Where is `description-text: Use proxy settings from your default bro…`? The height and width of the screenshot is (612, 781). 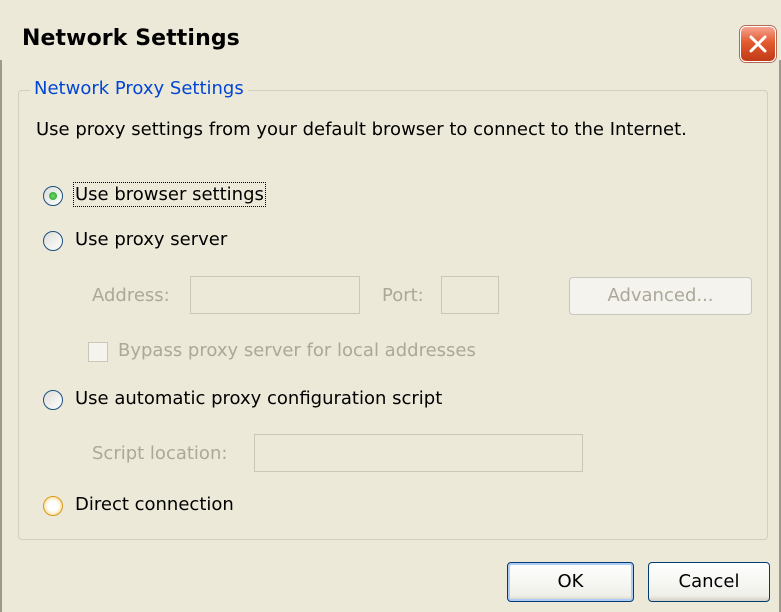
description-text: Use proxy settings from your default bro… is located at coordinates (361, 129).